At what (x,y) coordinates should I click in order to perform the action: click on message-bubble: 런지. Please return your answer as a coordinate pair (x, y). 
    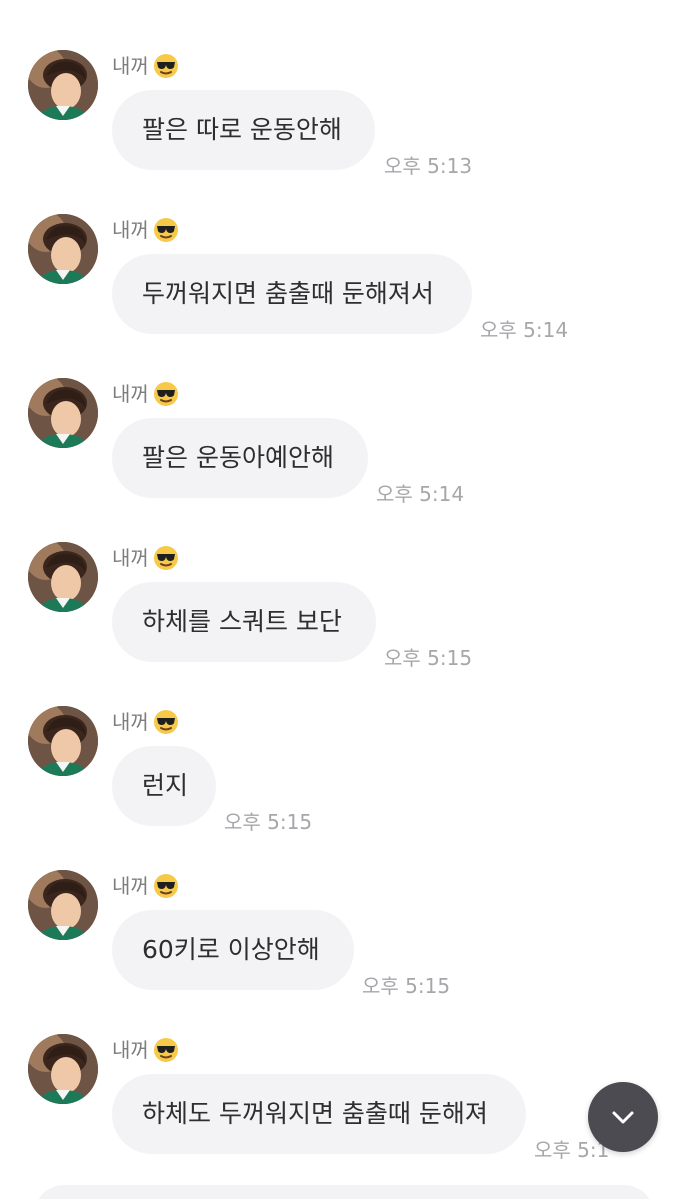
    Looking at the image, I should click on (164, 786).